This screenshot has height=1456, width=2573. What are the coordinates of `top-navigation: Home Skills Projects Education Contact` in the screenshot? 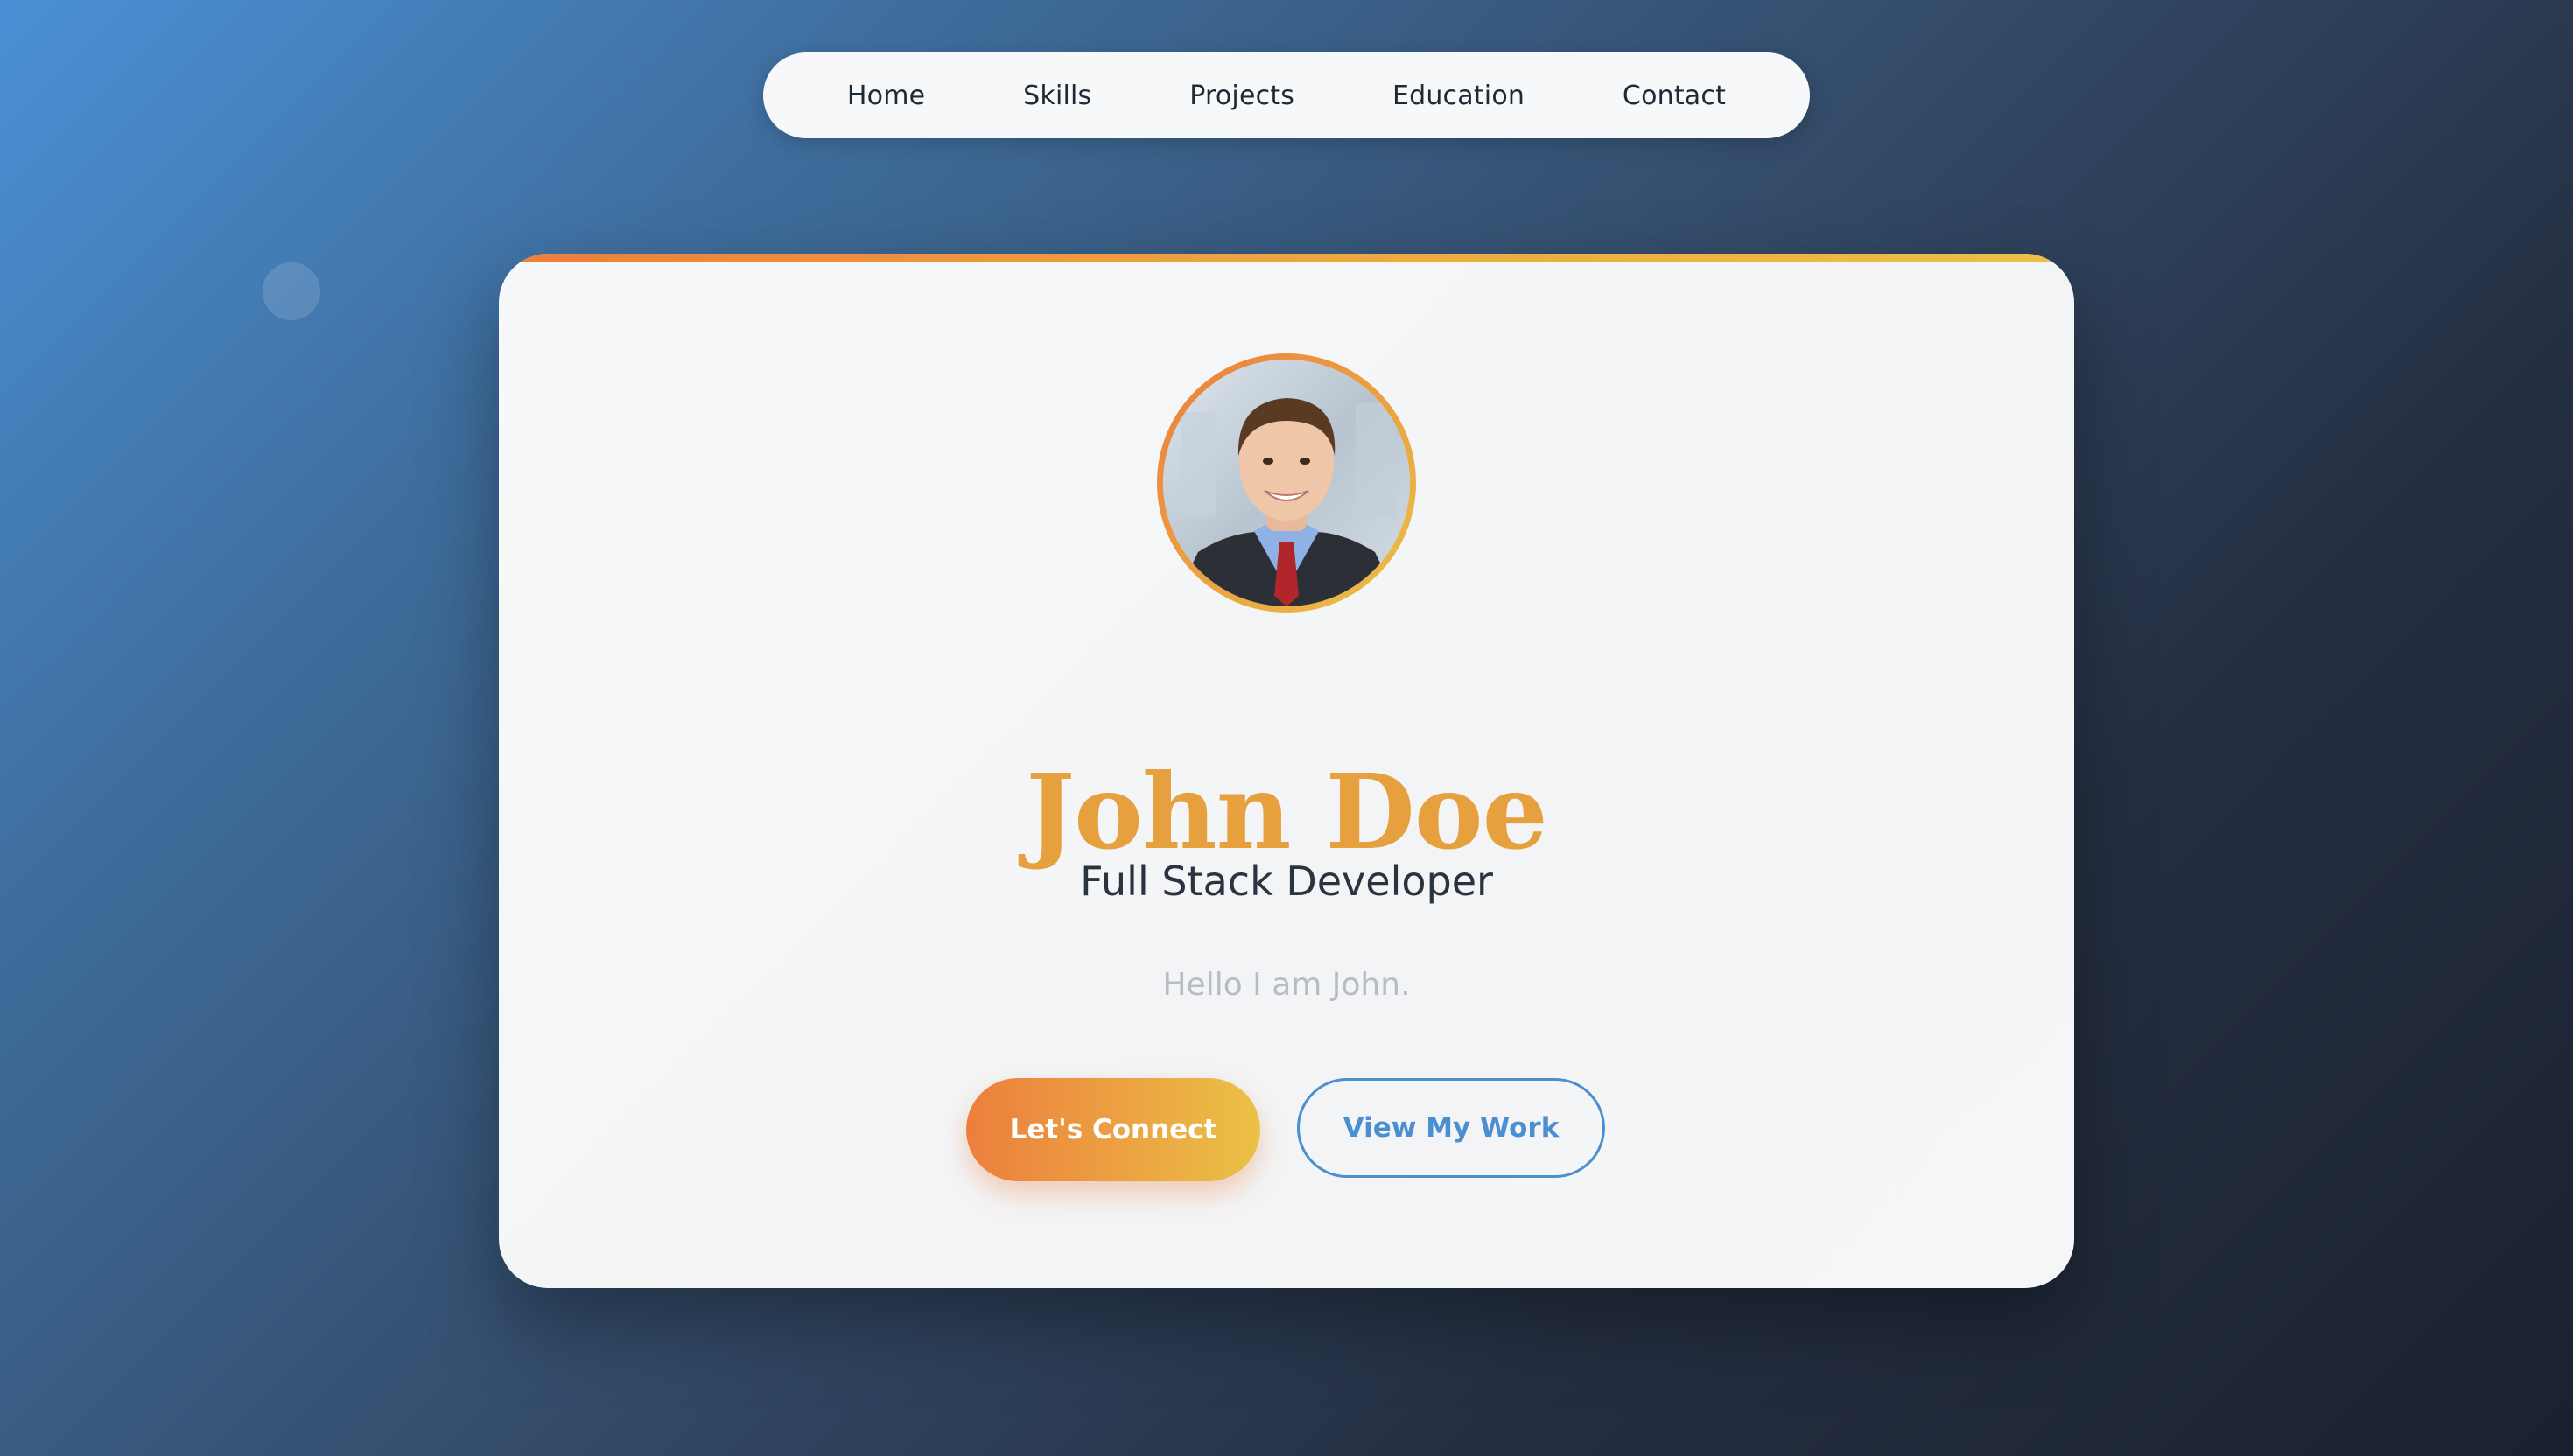 It's located at (1286, 95).